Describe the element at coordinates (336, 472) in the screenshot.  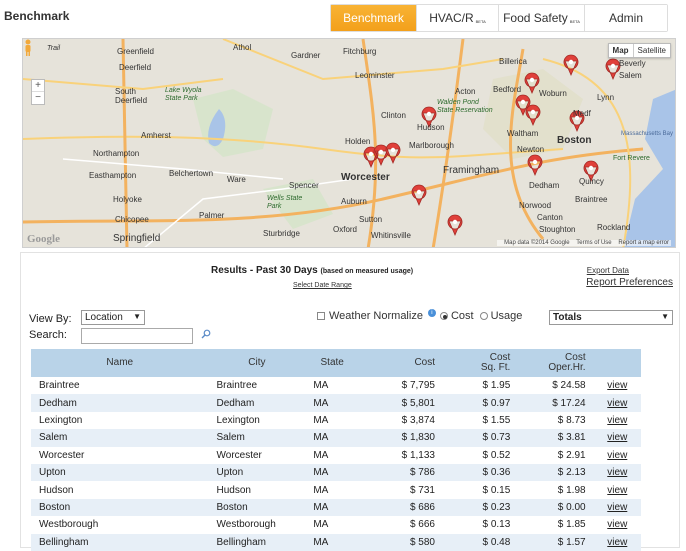
I see `table-row: Upton Upton MA $ 786 $ 0.36 $ 2.13 view` at that location.